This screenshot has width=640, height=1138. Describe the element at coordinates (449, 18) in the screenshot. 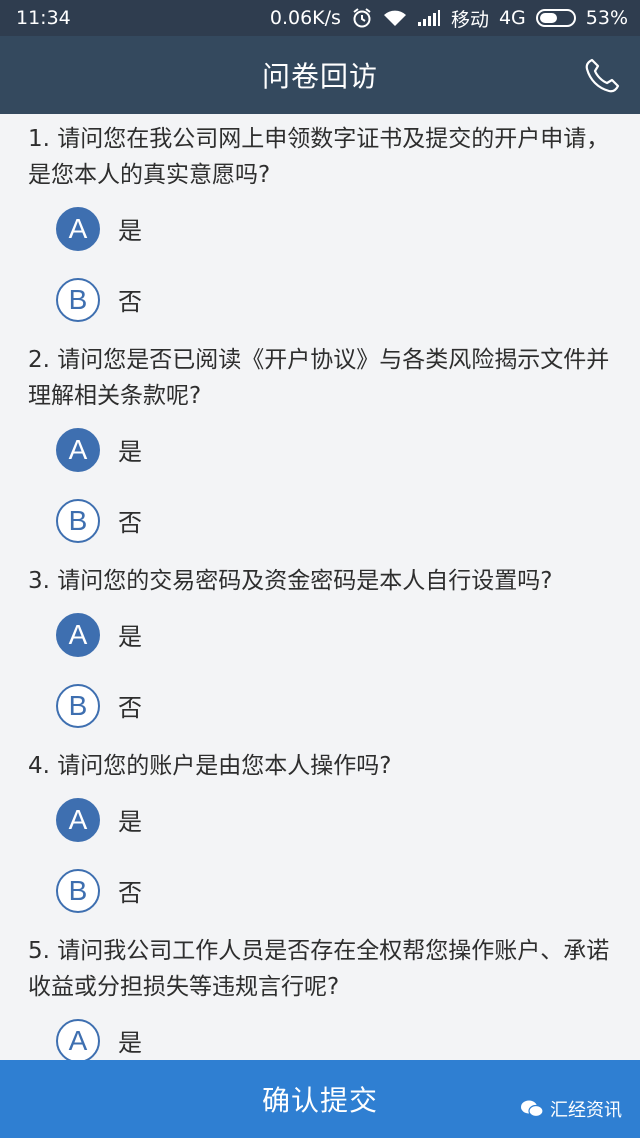

I see `status-indicators: 0.06K/s 移动 4G 53%` at that location.